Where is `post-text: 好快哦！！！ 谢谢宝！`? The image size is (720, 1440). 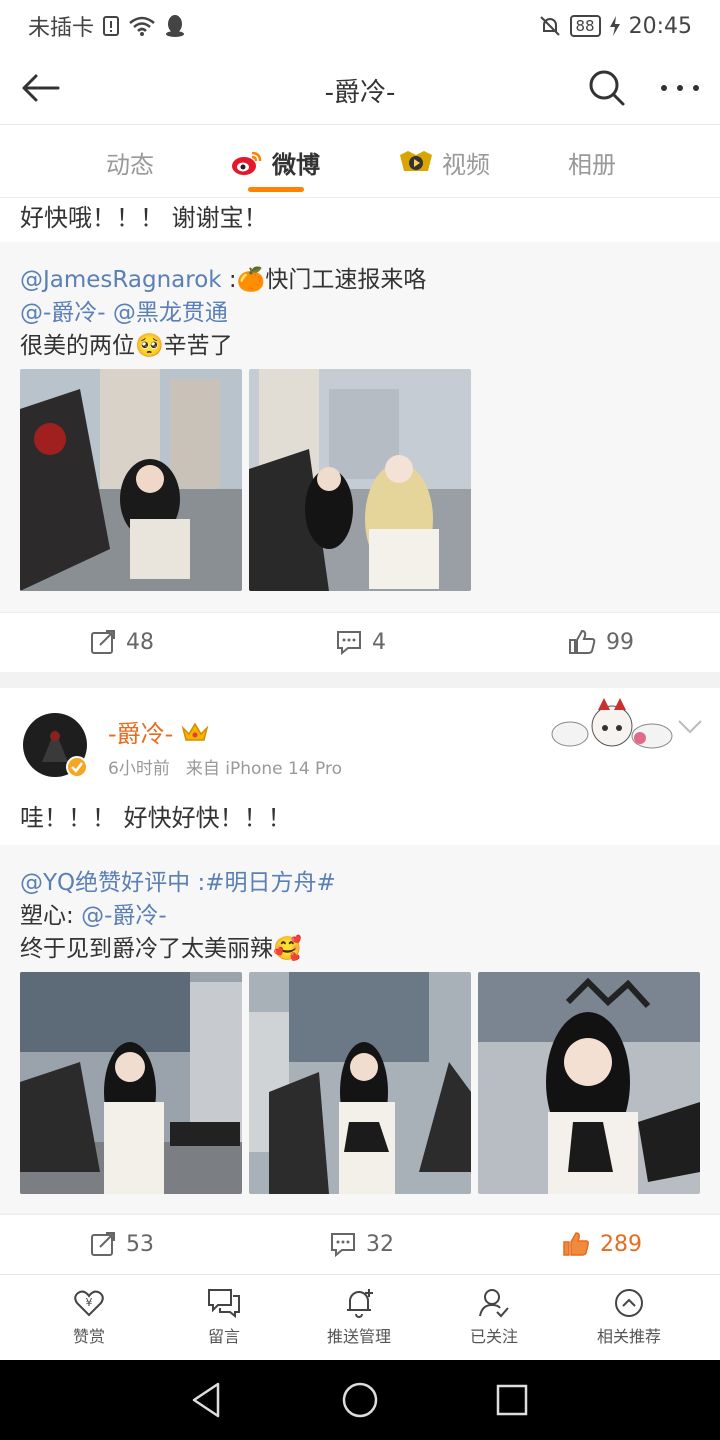
post-text: 好快哦！！！ 谢谢宝！ is located at coordinates (144, 218).